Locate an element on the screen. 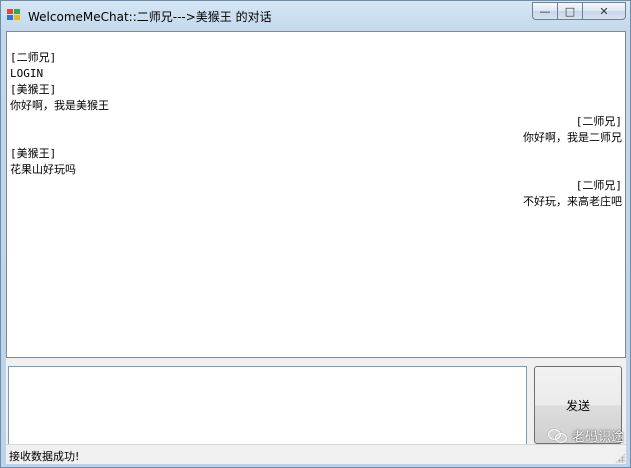 This screenshot has height=468, width=631. minimize-icon: — is located at coordinates (545, 11).